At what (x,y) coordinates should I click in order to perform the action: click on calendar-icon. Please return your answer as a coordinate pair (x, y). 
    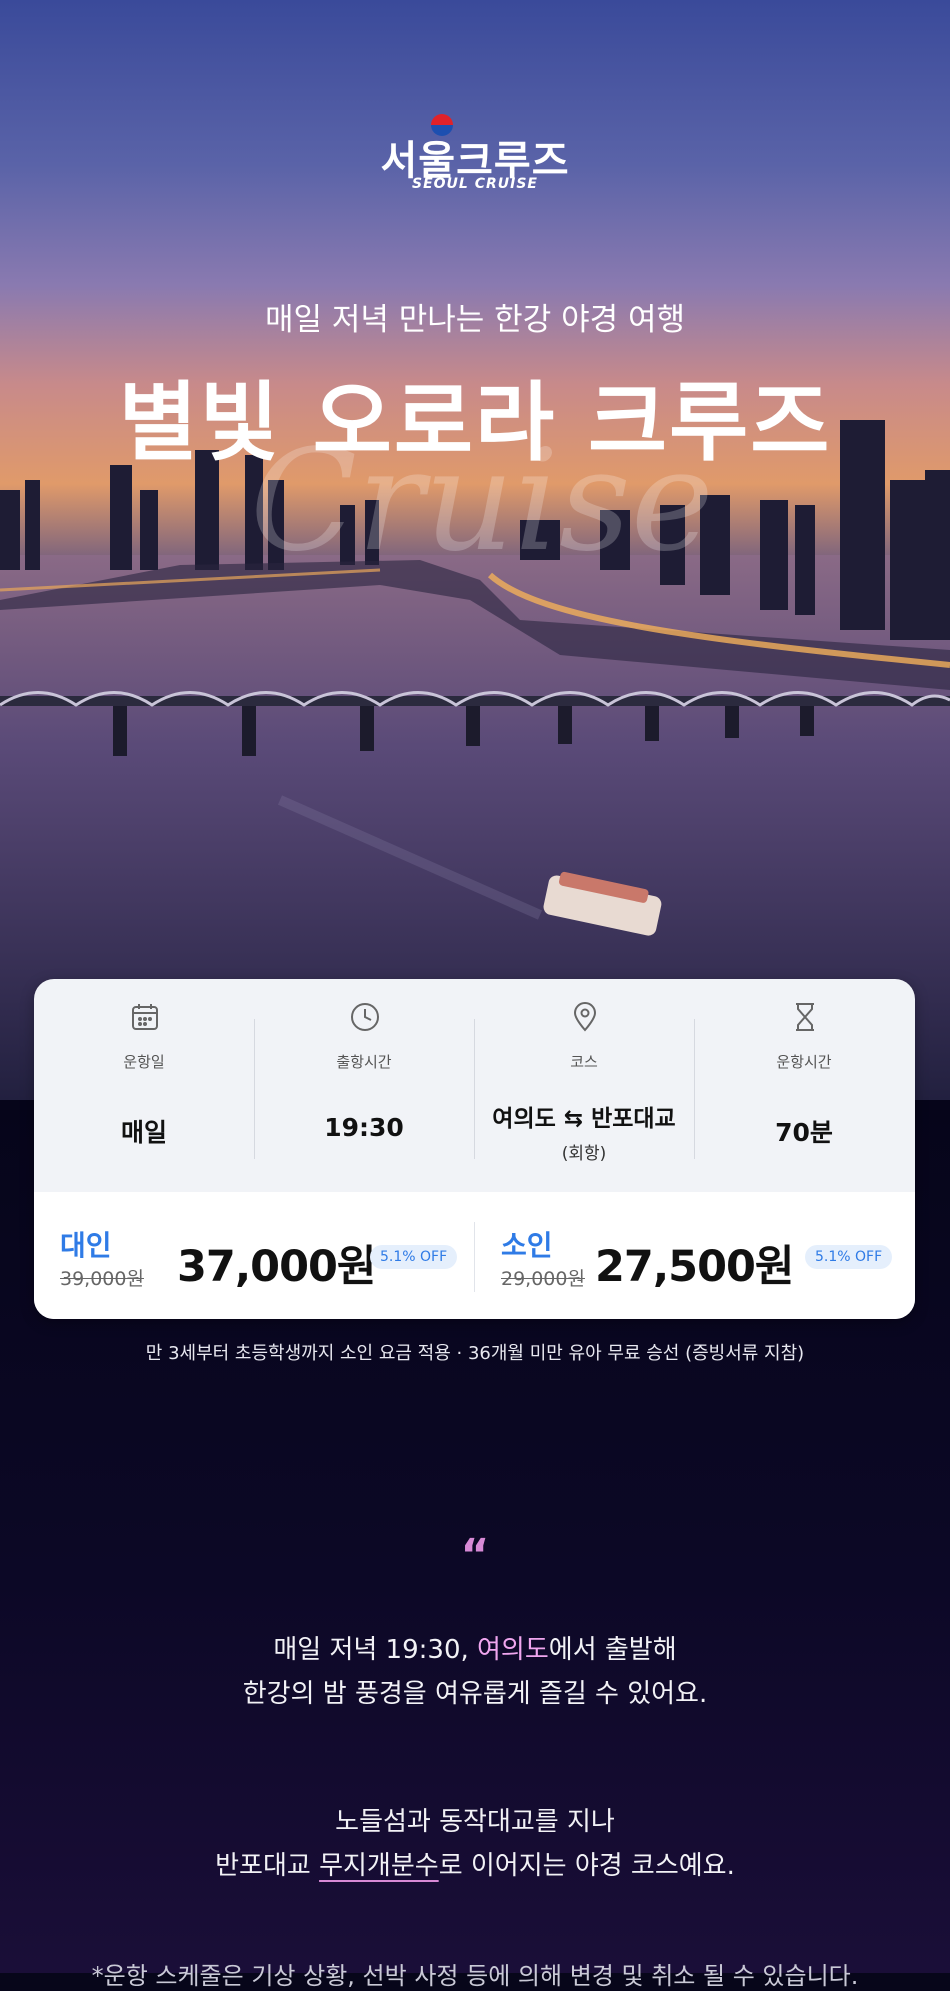
    Looking at the image, I should click on (145, 1017).